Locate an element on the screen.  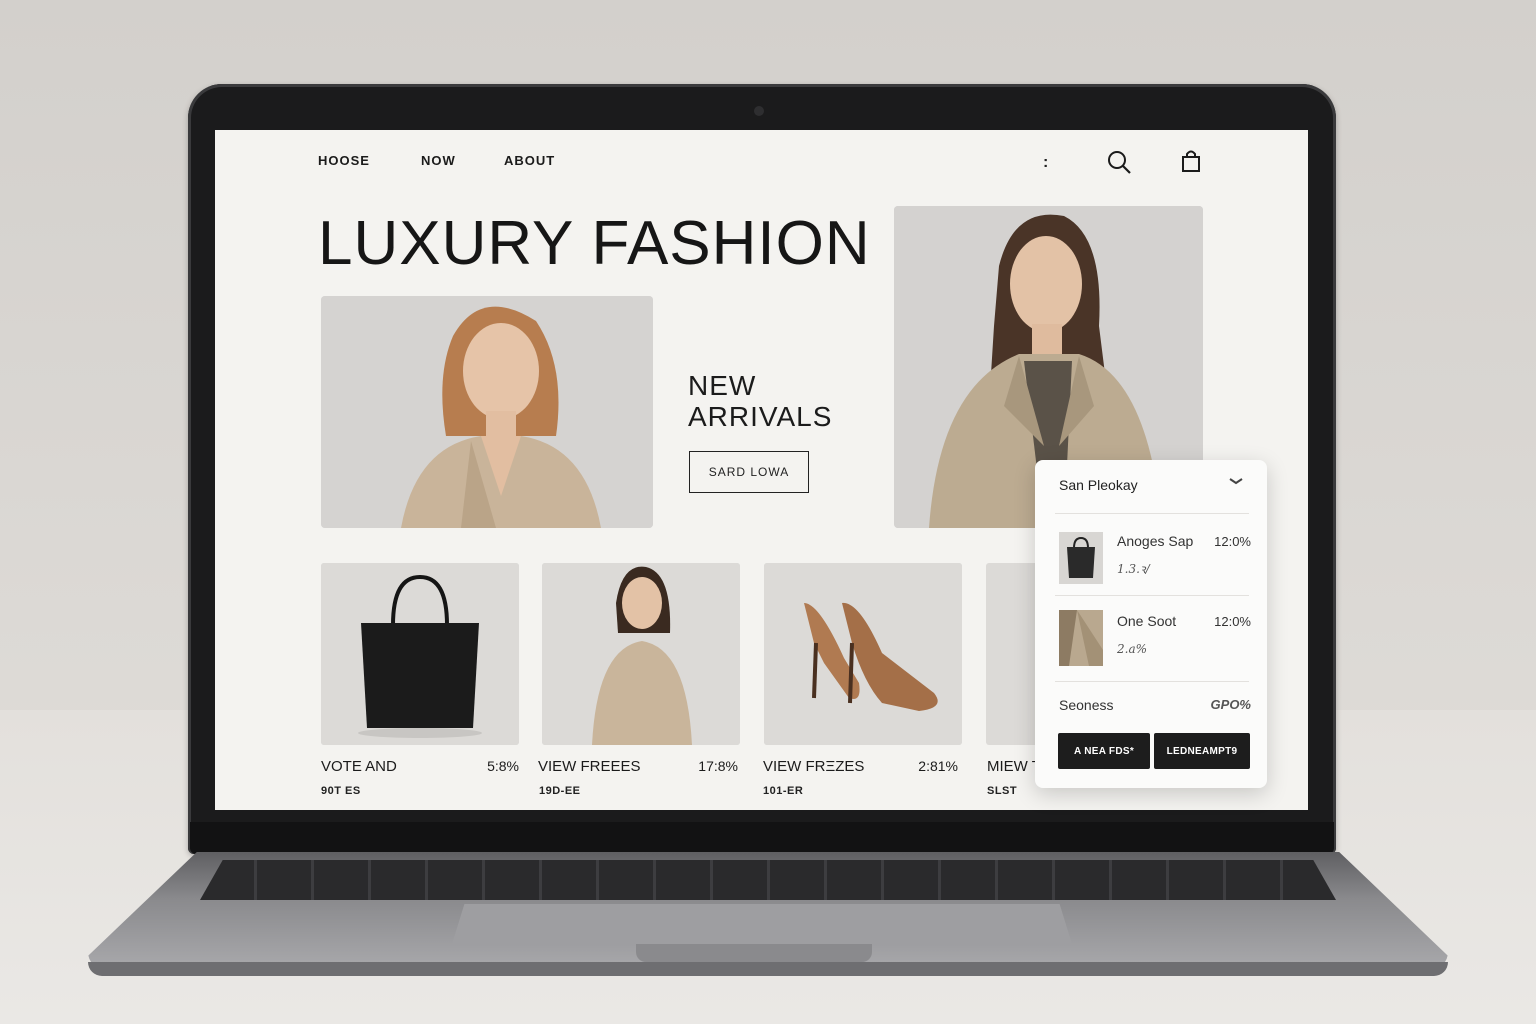
search-icon is located at coordinates (1120, 163).